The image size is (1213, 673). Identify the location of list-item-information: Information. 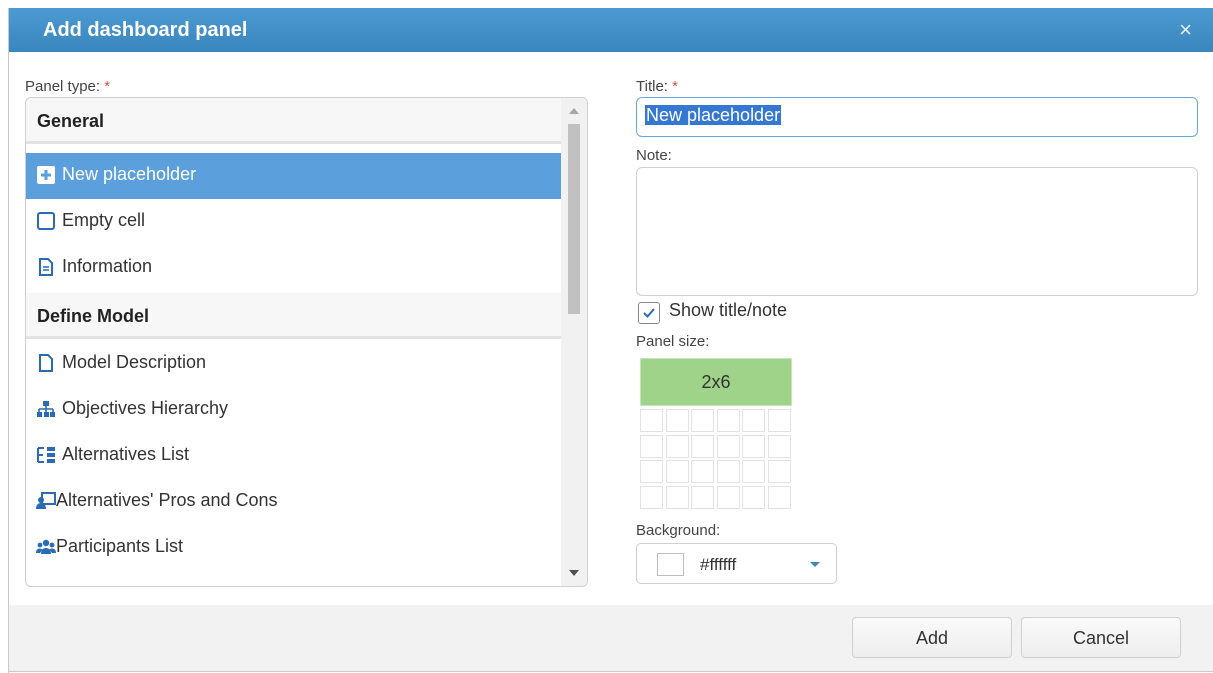
(294, 268).